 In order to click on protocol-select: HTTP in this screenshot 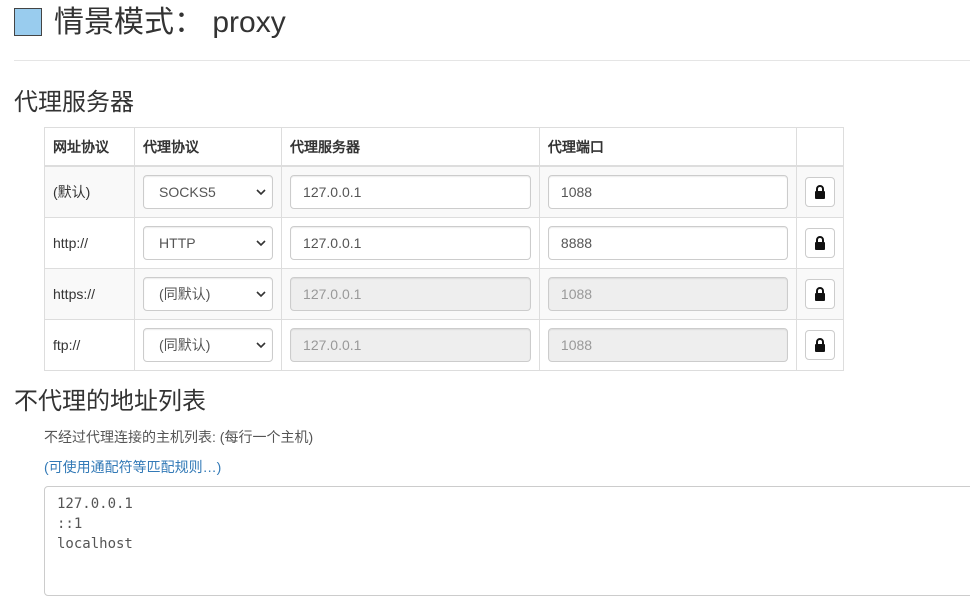, I will do `click(208, 243)`.